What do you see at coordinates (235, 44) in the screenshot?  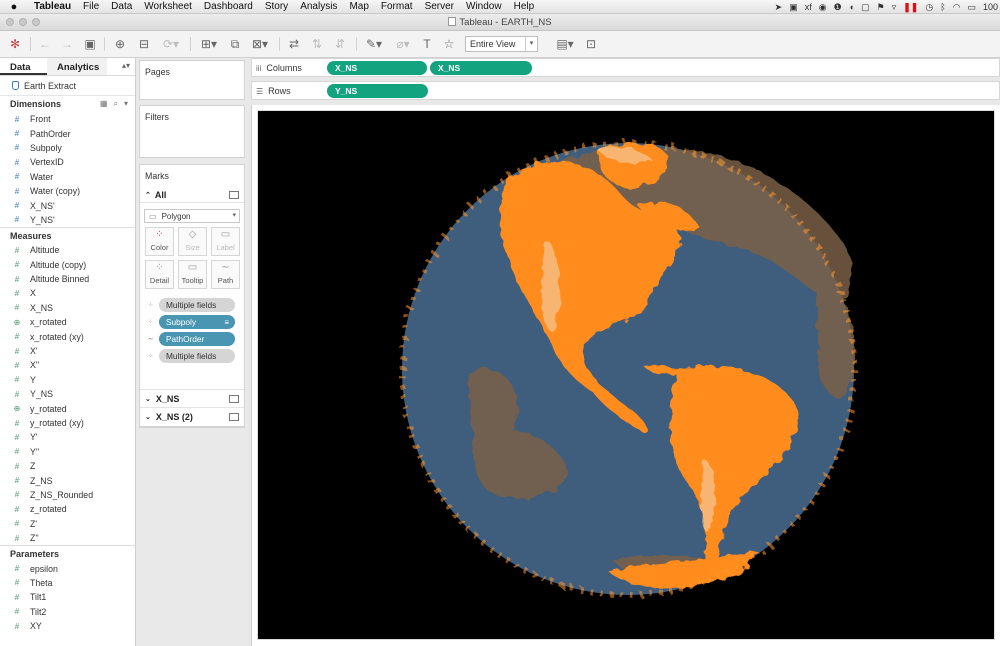 I see `duplicate-sheet-icon: ⧉` at bounding box center [235, 44].